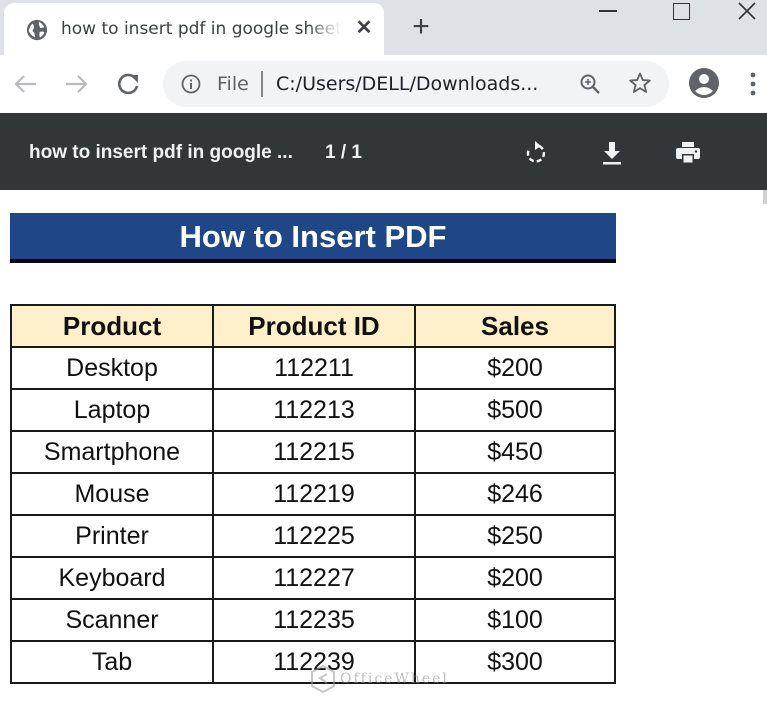 The height and width of the screenshot is (715, 767). Describe the element at coordinates (323, 679) in the screenshot. I see `watermark-logo-icon` at that location.